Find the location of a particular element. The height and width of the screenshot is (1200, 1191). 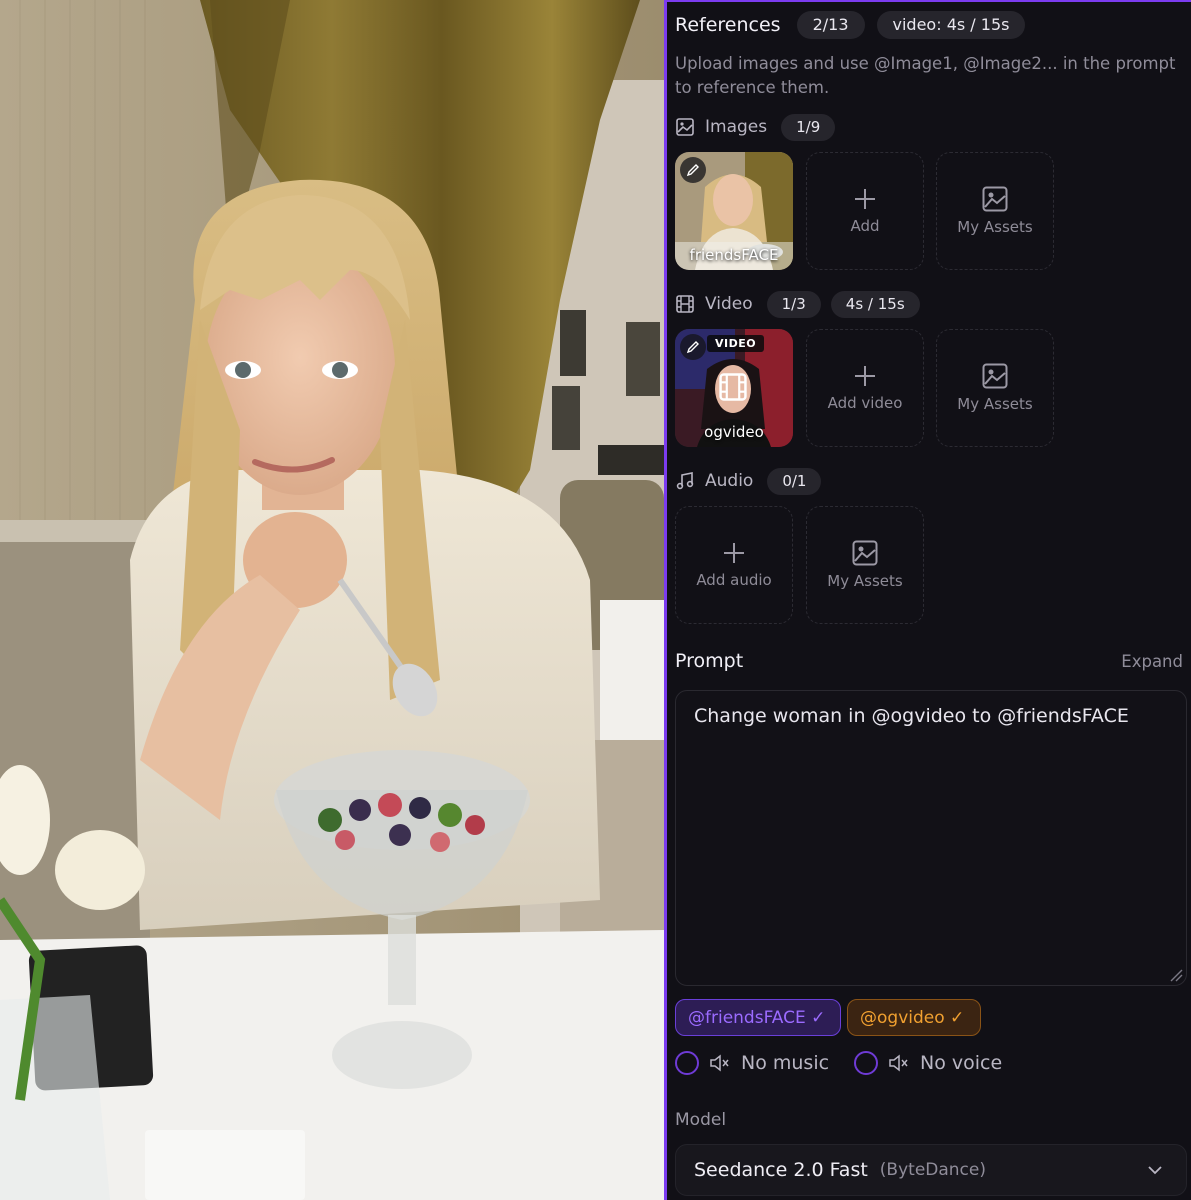

audio-label: Audio is located at coordinates (729, 481).